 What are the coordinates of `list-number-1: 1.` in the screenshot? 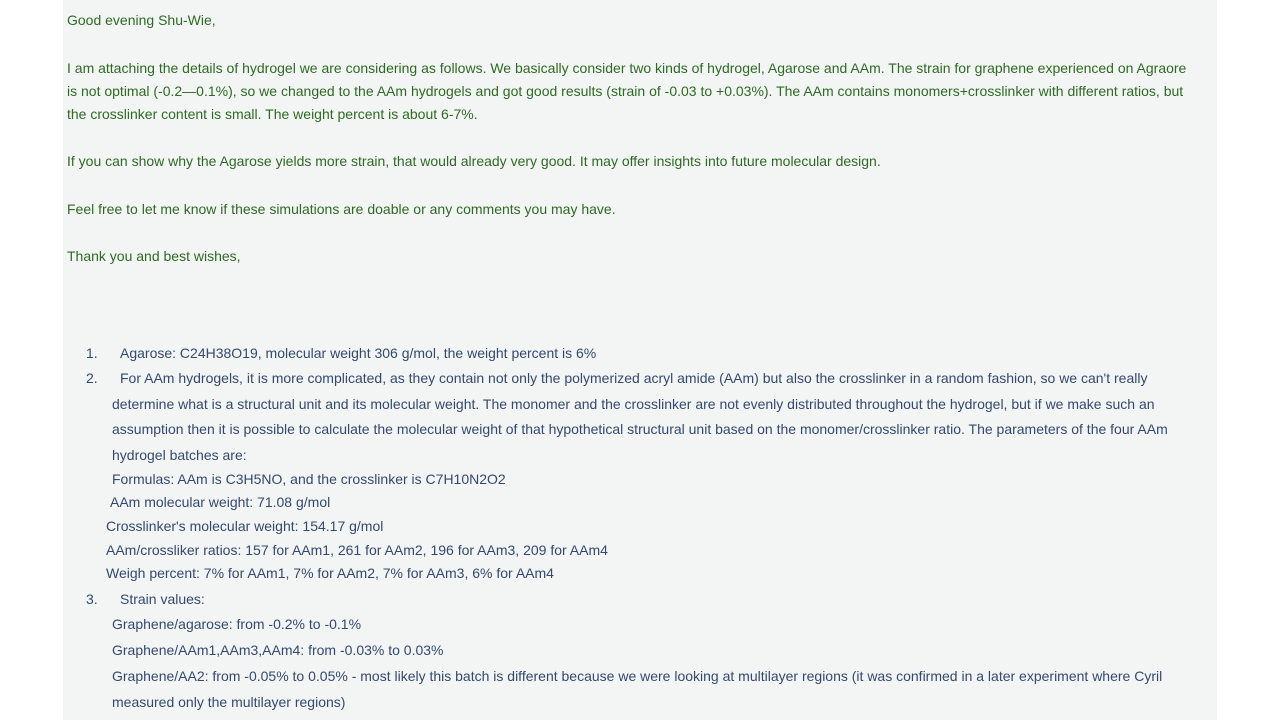 It's located at (92, 353).